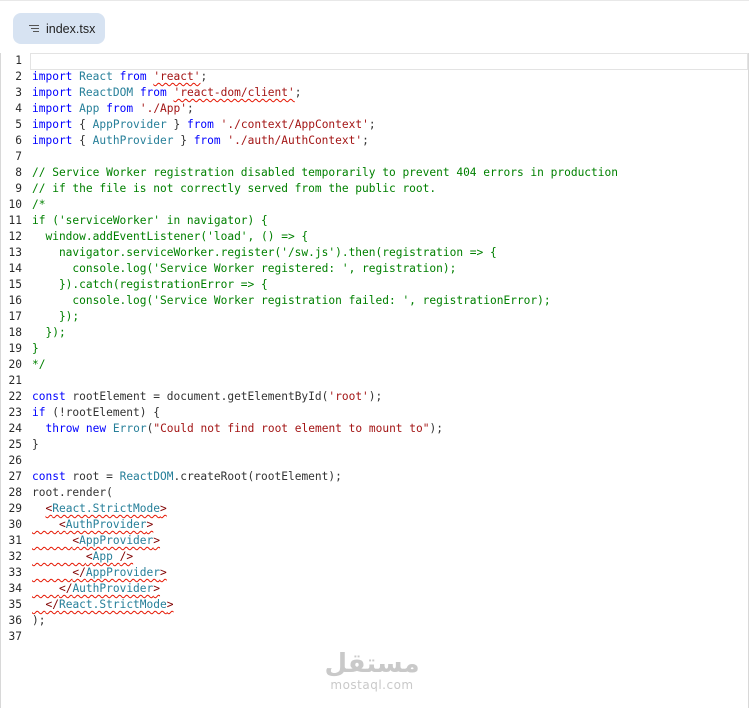  Describe the element at coordinates (374, 445) in the screenshot. I see `code-line: 25}` at that location.